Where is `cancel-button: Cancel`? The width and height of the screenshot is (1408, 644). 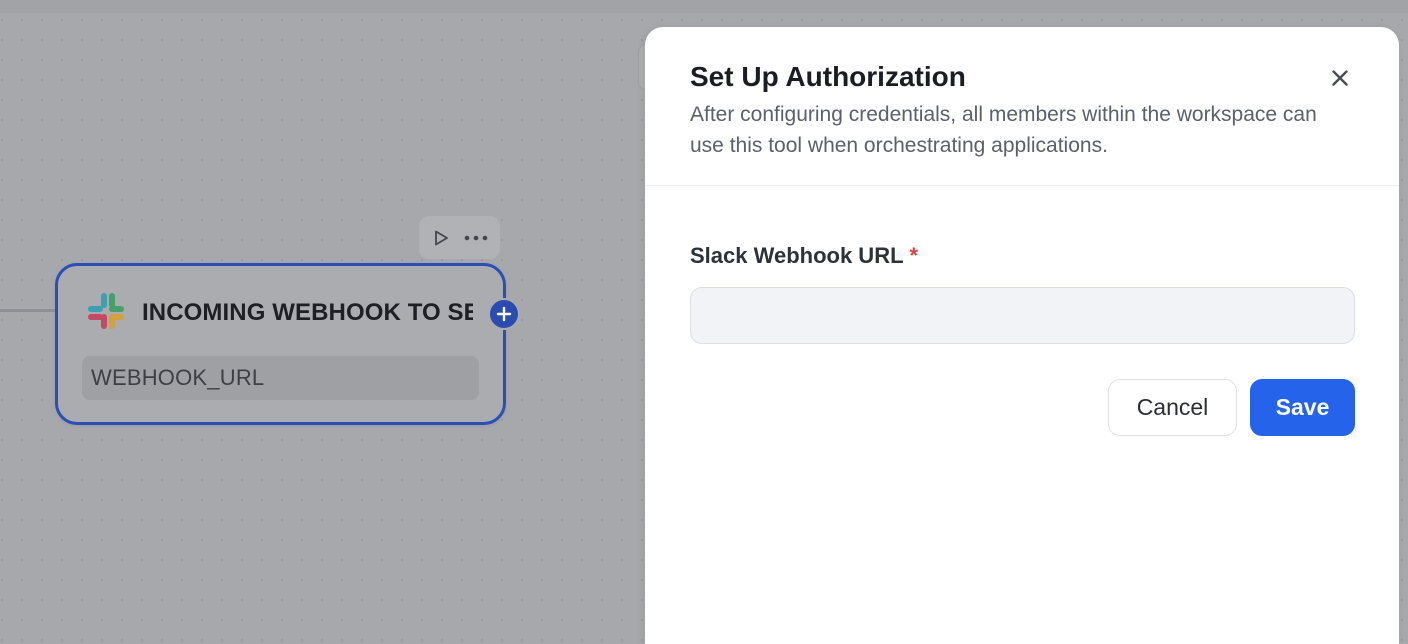 cancel-button: Cancel is located at coordinates (1172, 407).